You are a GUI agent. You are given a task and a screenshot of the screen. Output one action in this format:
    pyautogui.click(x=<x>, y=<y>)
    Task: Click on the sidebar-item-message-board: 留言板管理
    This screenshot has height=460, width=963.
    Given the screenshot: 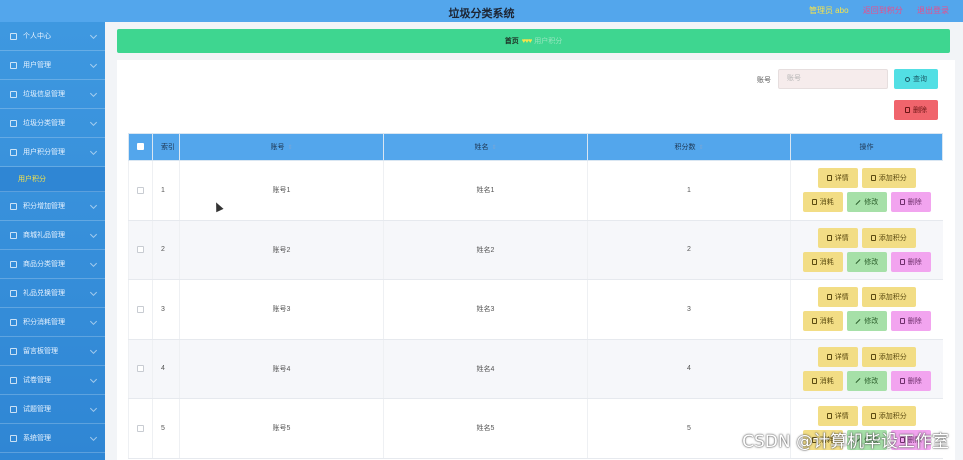 What is the action you would take?
    pyautogui.click(x=52, y=351)
    